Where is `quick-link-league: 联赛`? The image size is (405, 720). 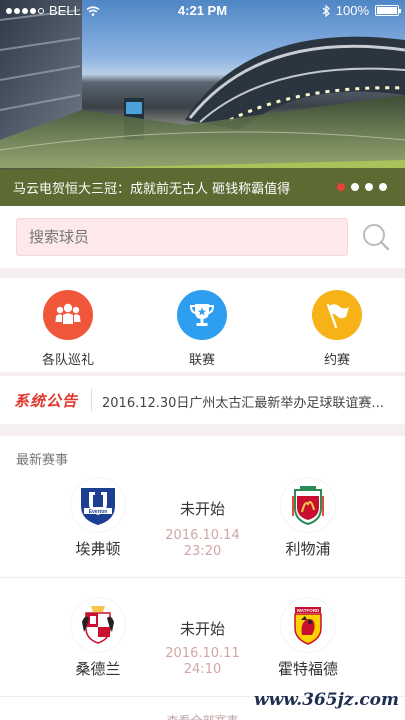
quick-link-league: 联赛 is located at coordinates (202, 329).